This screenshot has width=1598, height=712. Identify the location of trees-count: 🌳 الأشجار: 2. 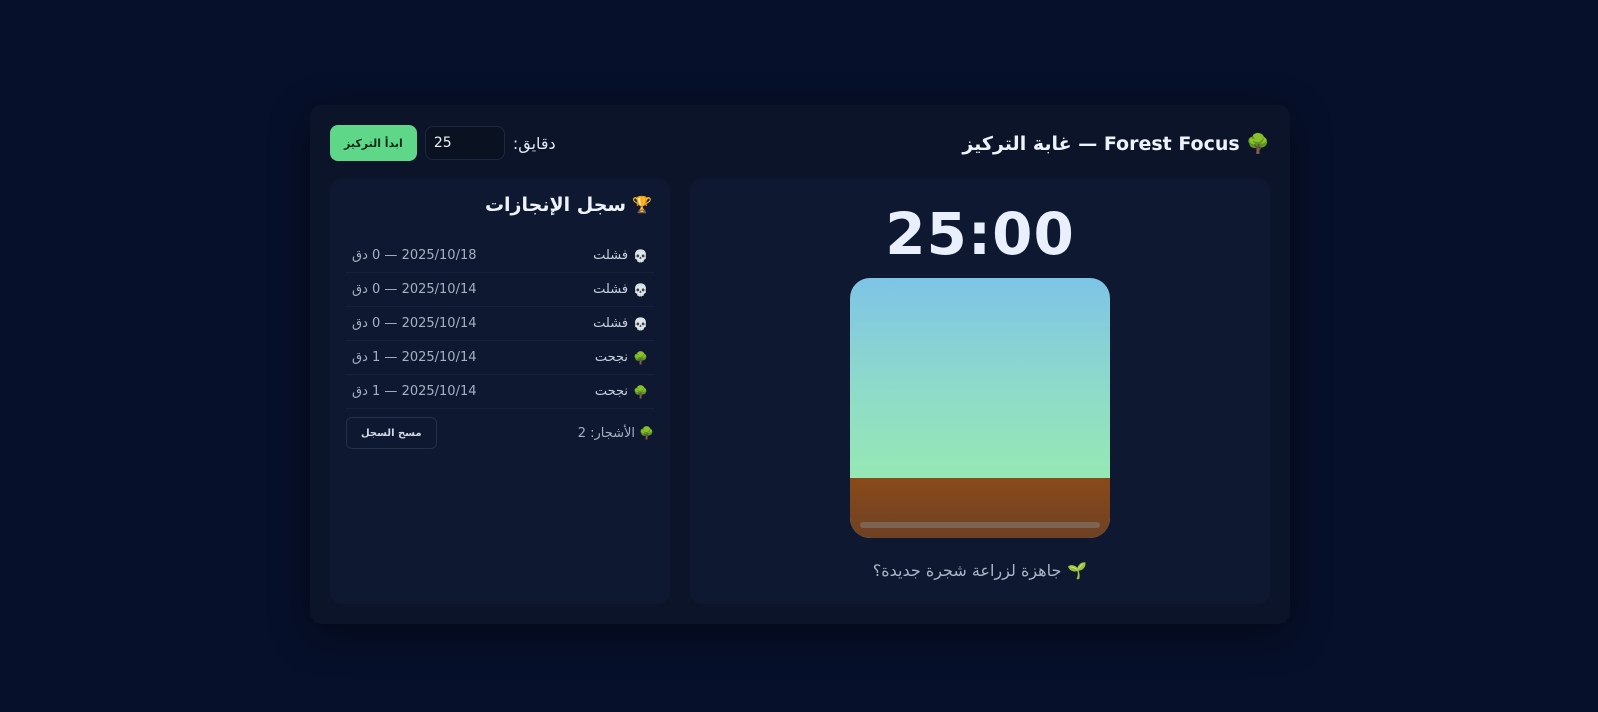
(616, 433).